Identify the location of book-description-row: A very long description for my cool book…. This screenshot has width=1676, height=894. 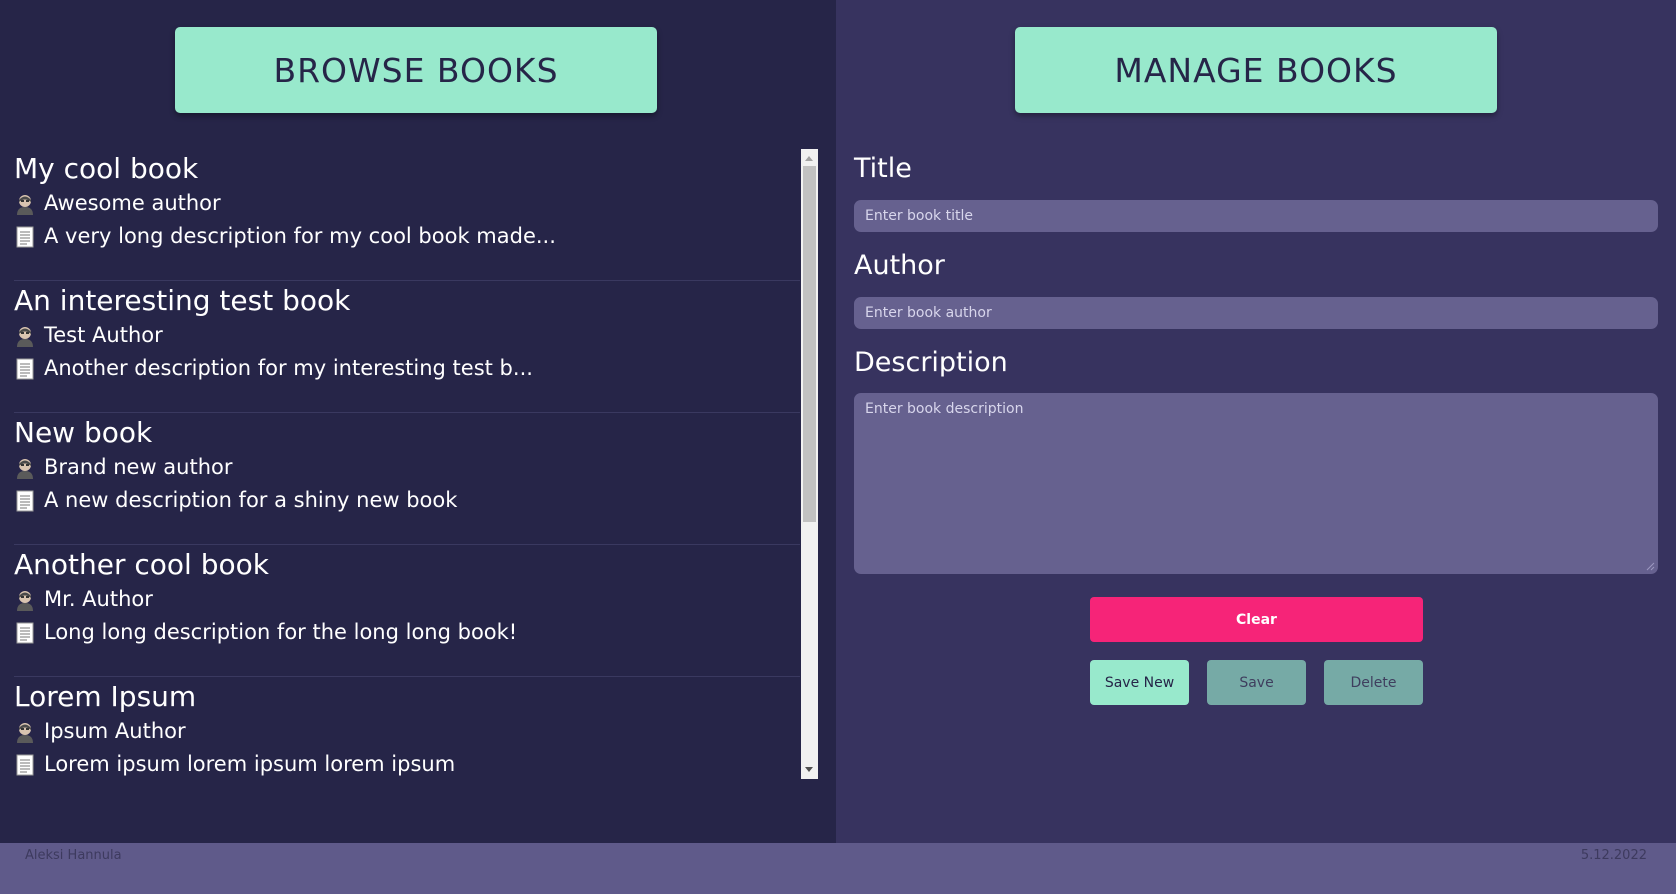
(407, 236).